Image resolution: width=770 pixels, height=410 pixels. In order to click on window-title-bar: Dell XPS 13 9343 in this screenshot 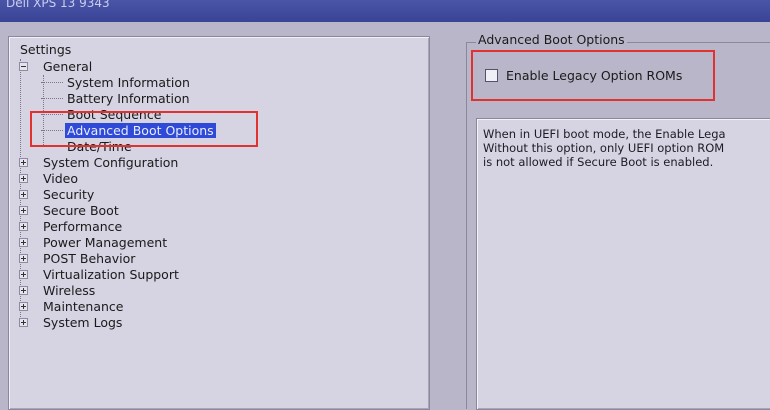, I will do `click(385, 11)`.